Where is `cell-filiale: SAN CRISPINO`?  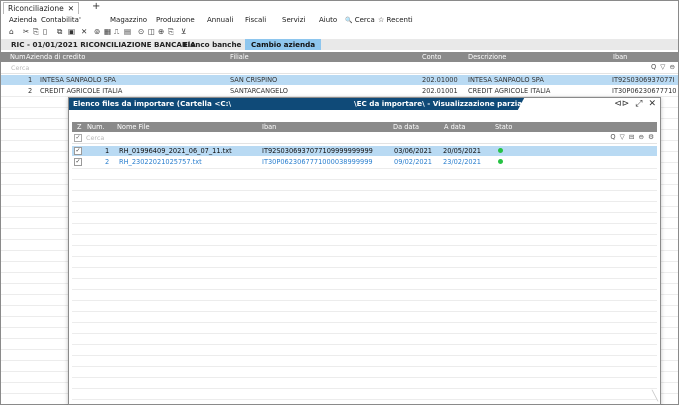 cell-filiale: SAN CRISPINO is located at coordinates (254, 80).